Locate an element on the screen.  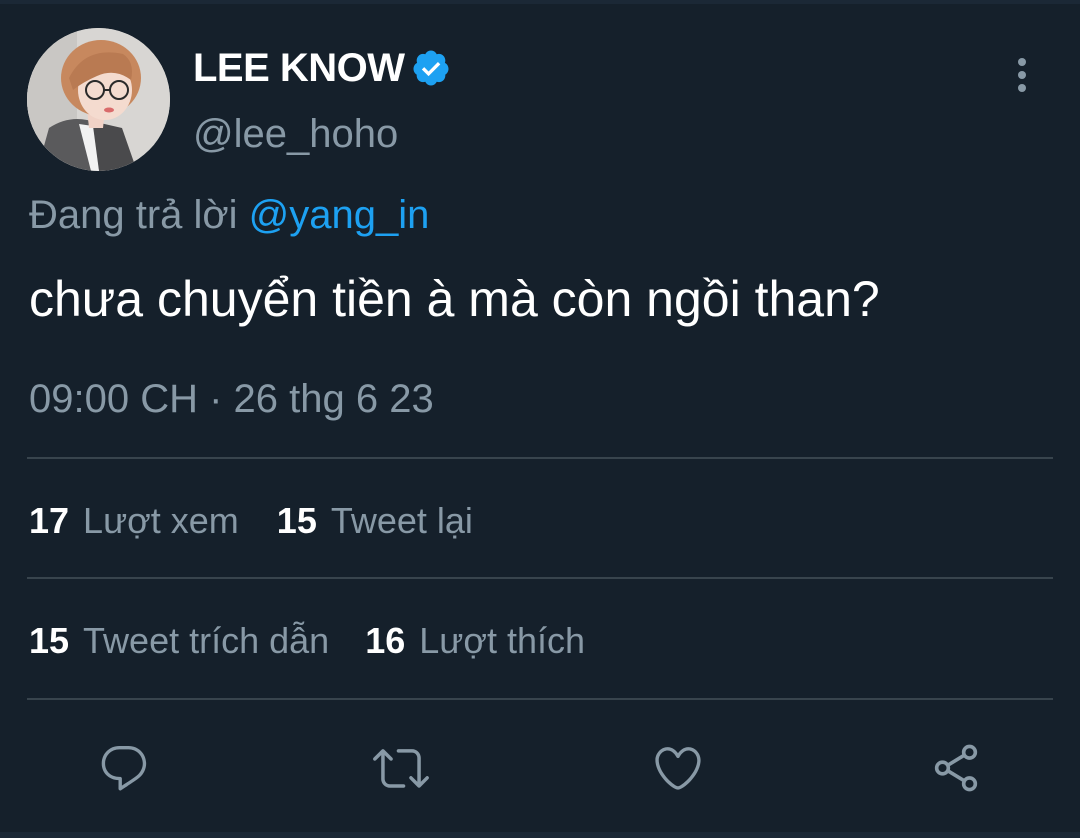
reply-bubble-icon is located at coordinates (124, 768).